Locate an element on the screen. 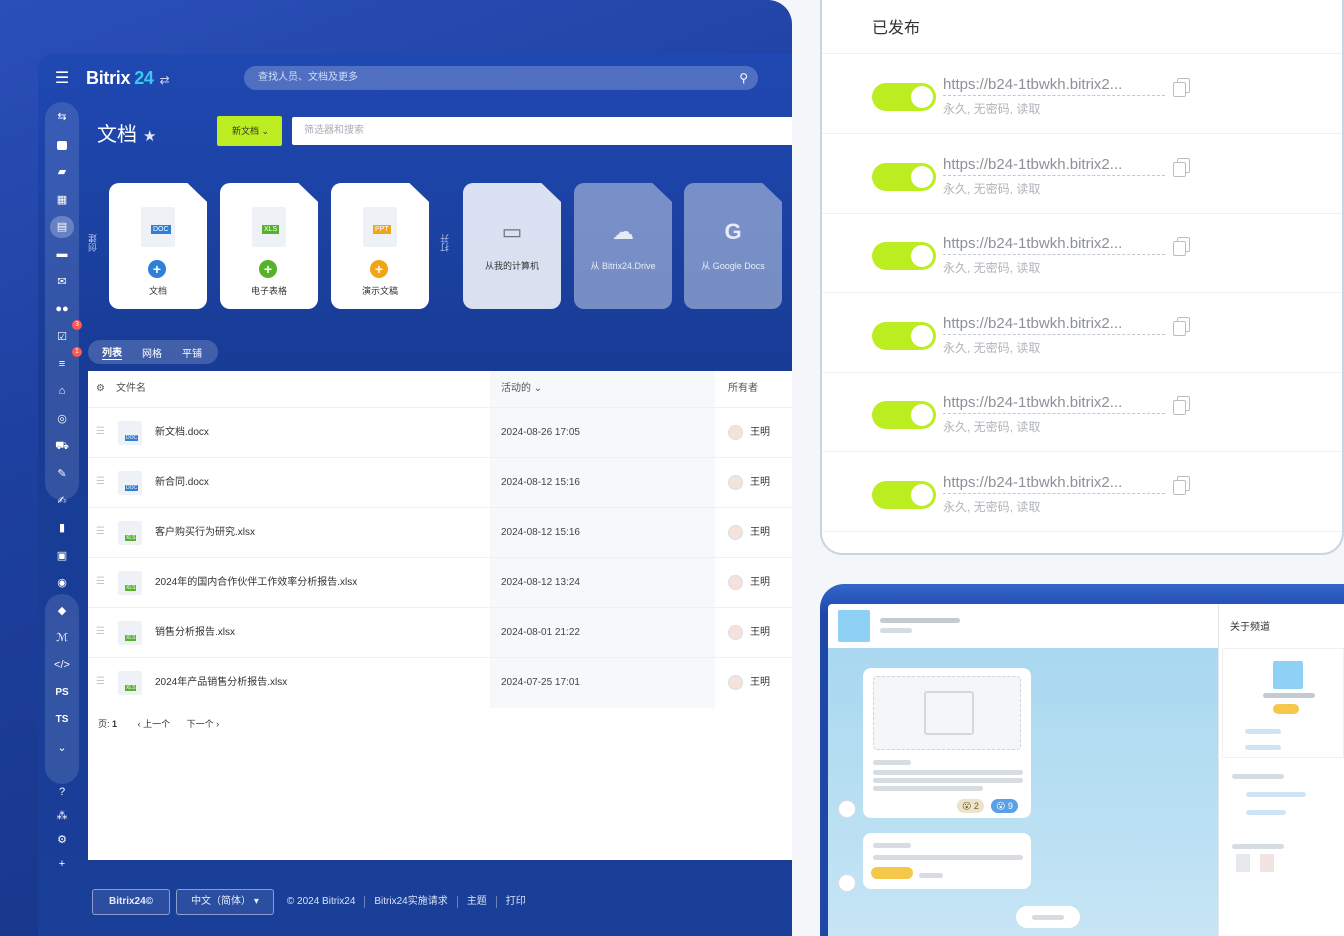 The image size is (1344, 936). filter-icon: ≡ 1 is located at coordinates (66, 361).